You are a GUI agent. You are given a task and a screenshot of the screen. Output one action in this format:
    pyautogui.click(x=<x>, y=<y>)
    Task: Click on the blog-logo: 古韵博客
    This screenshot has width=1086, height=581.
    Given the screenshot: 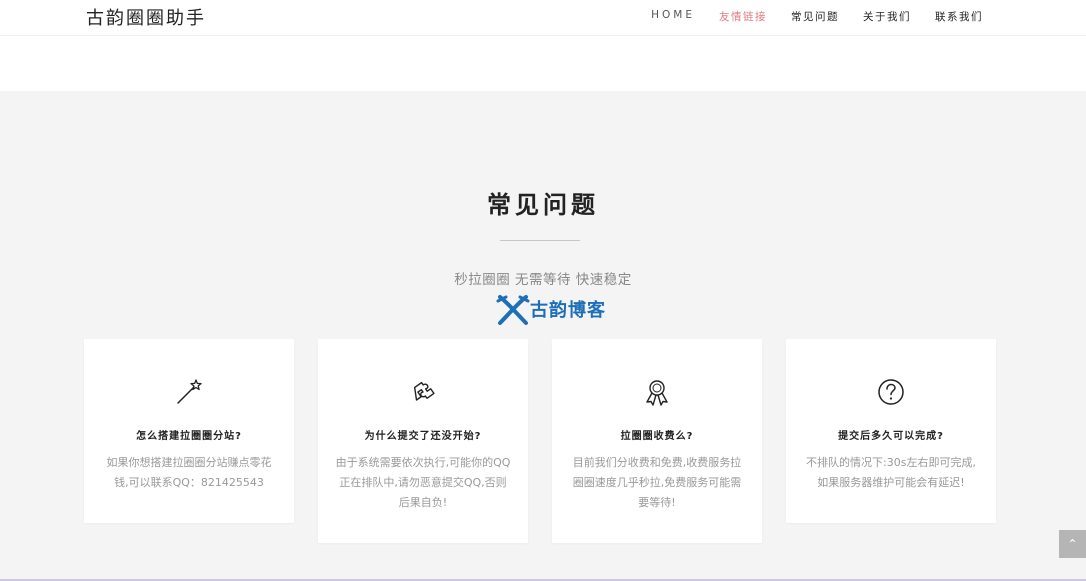 What is the action you would take?
    pyautogui.click(x=566, y=310)
    